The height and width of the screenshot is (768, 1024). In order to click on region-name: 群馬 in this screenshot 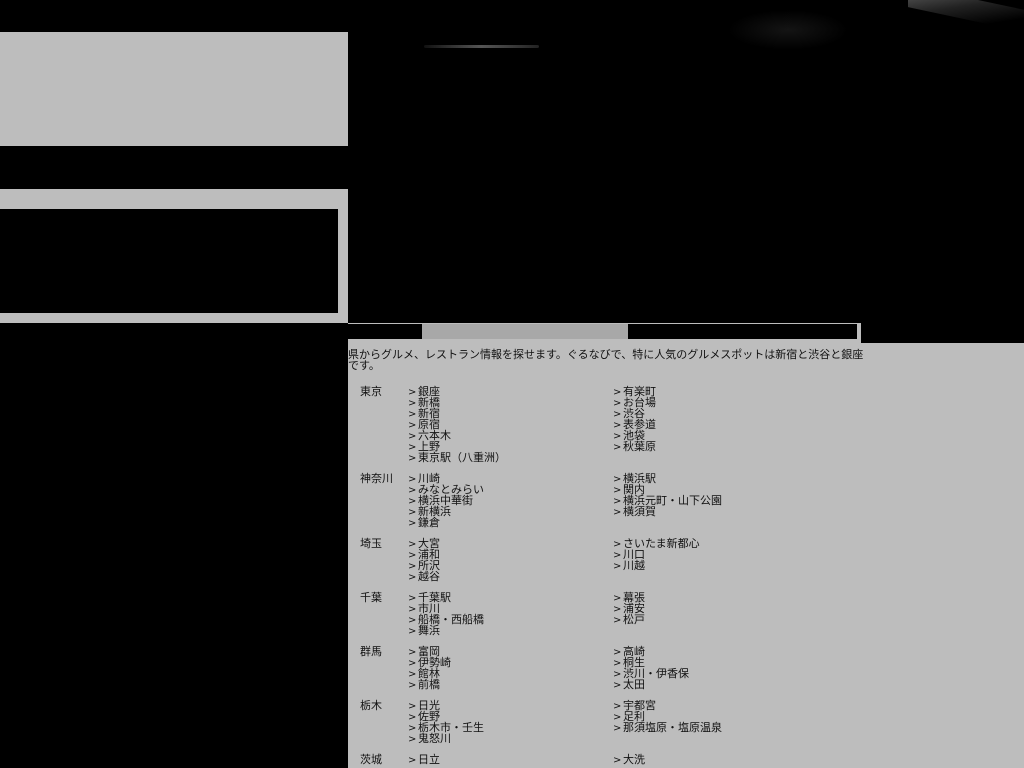, I will do `click(371, 651)`.